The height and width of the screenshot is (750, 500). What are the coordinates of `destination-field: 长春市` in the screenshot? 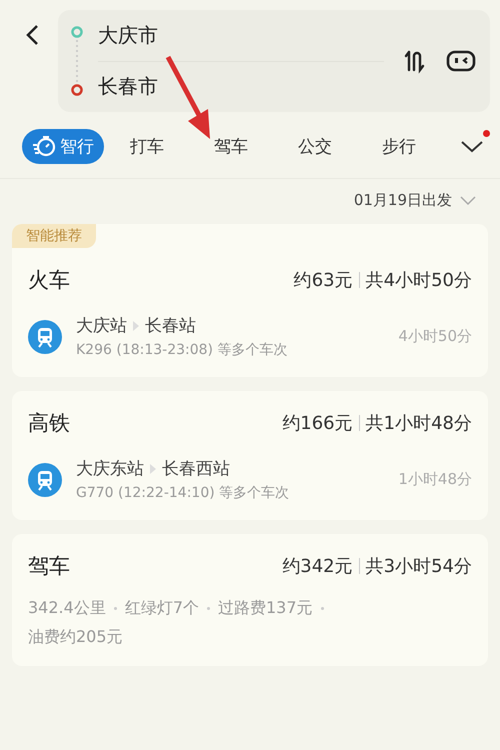 It's located at (128, 86).